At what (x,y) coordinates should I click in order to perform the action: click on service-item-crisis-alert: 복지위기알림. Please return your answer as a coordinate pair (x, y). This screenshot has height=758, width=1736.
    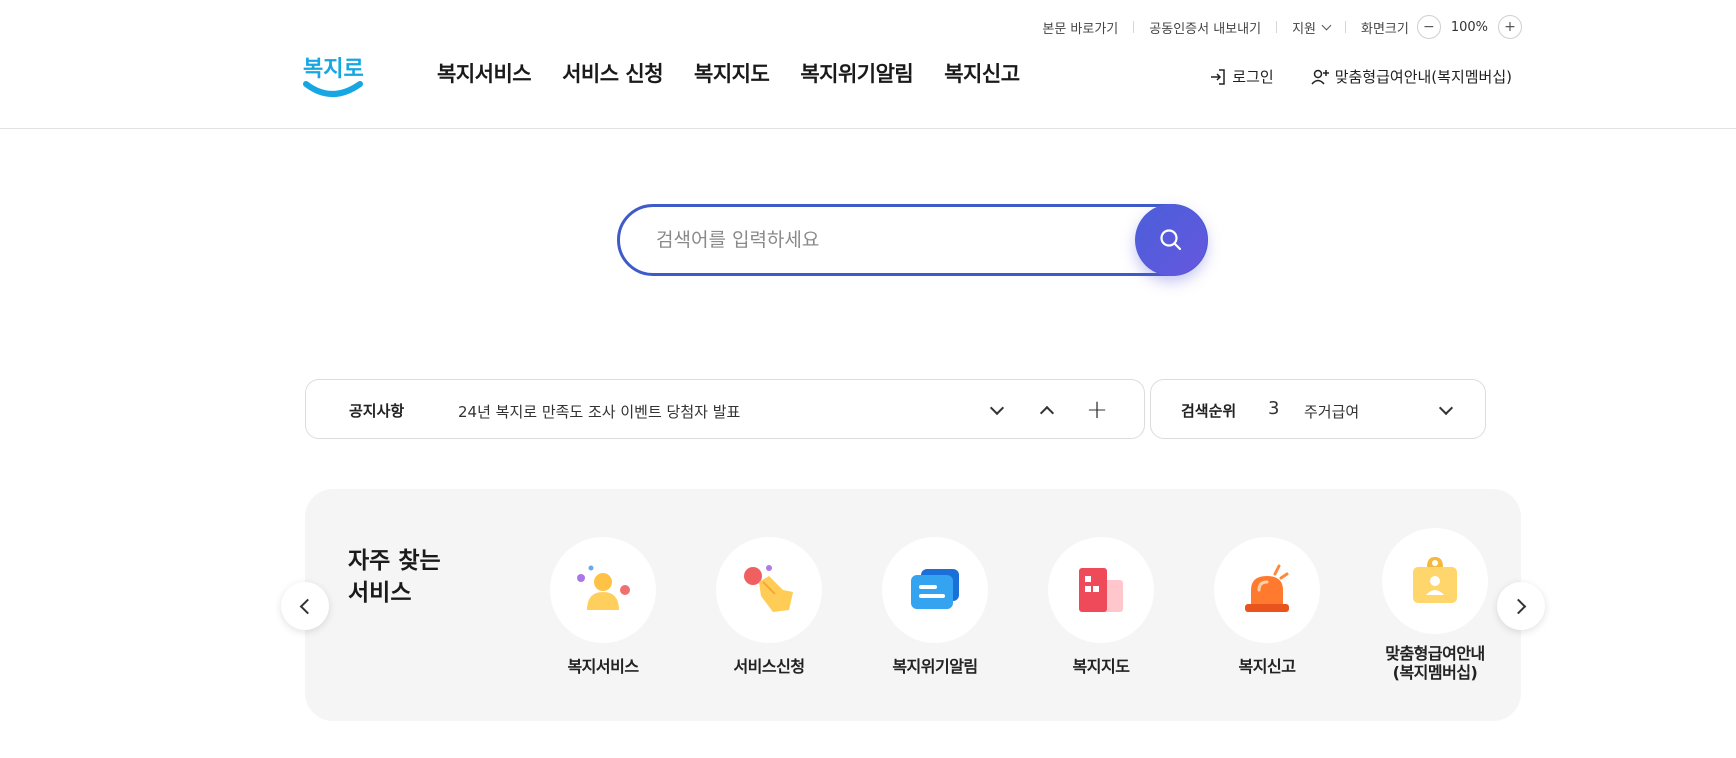
    Looking at the image, I should click on (935, 606).